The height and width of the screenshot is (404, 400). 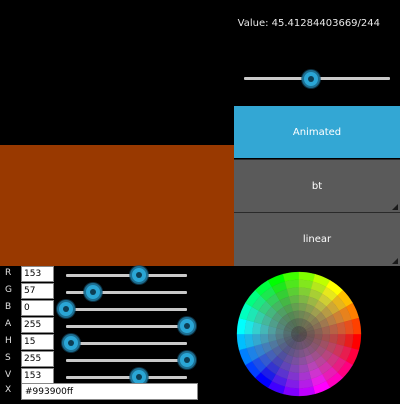 I want to click on channel-v-input: 153, so click(x=37, y=376).